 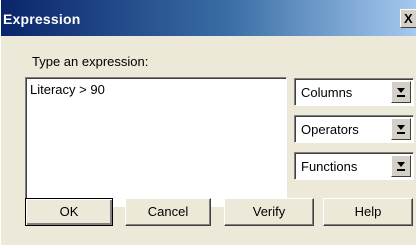 What do you see at coordinates (42, 19) in the screenshot?
I see `window-title: Expression` at bounding box center [42, 19].